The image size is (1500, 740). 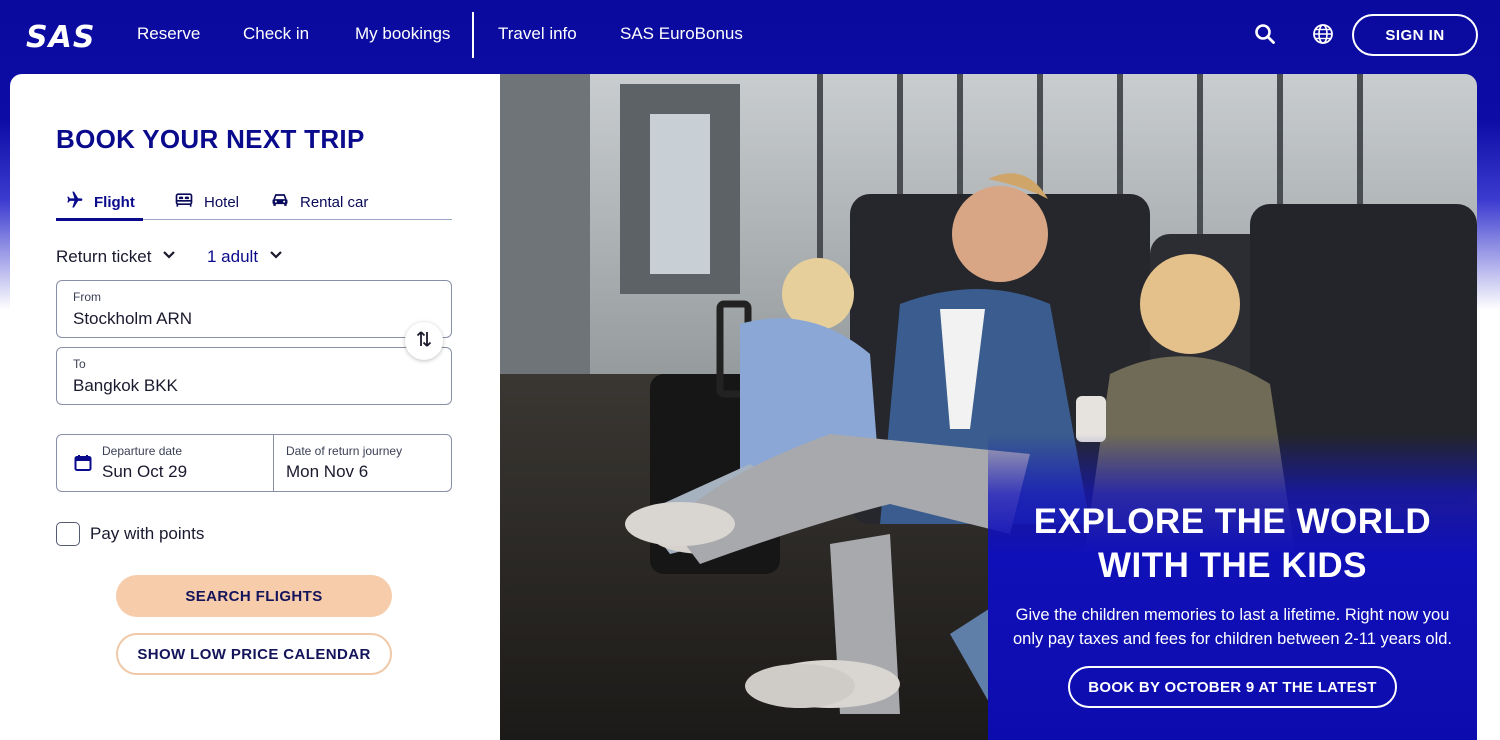 What do you see at coordinates (133, 318) in the screenshot?
I see `from-value: Stockholm ARN` at bounding box center [133, 318].